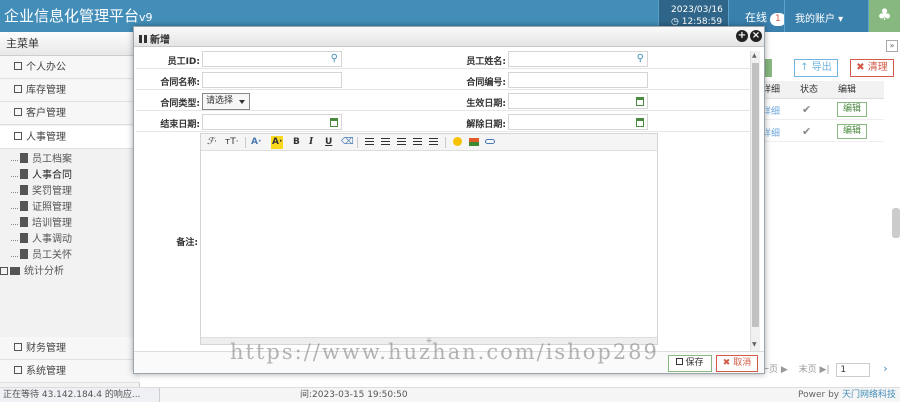 The width and height of the screenshot is (900, 402). Describe the element at coordinates (417, 142) in the screenshot. I see `ordered-list-icon` at that location.